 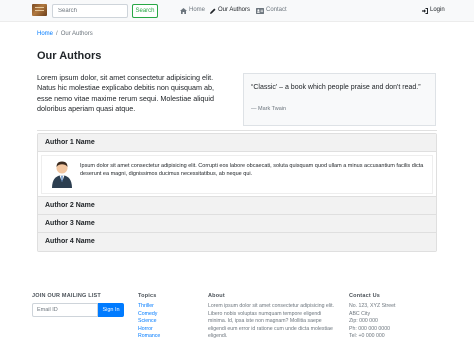 What do you see at coordinates (65, 310) in the screenshot?
I see `email-field` at bounding box center [65, 310].